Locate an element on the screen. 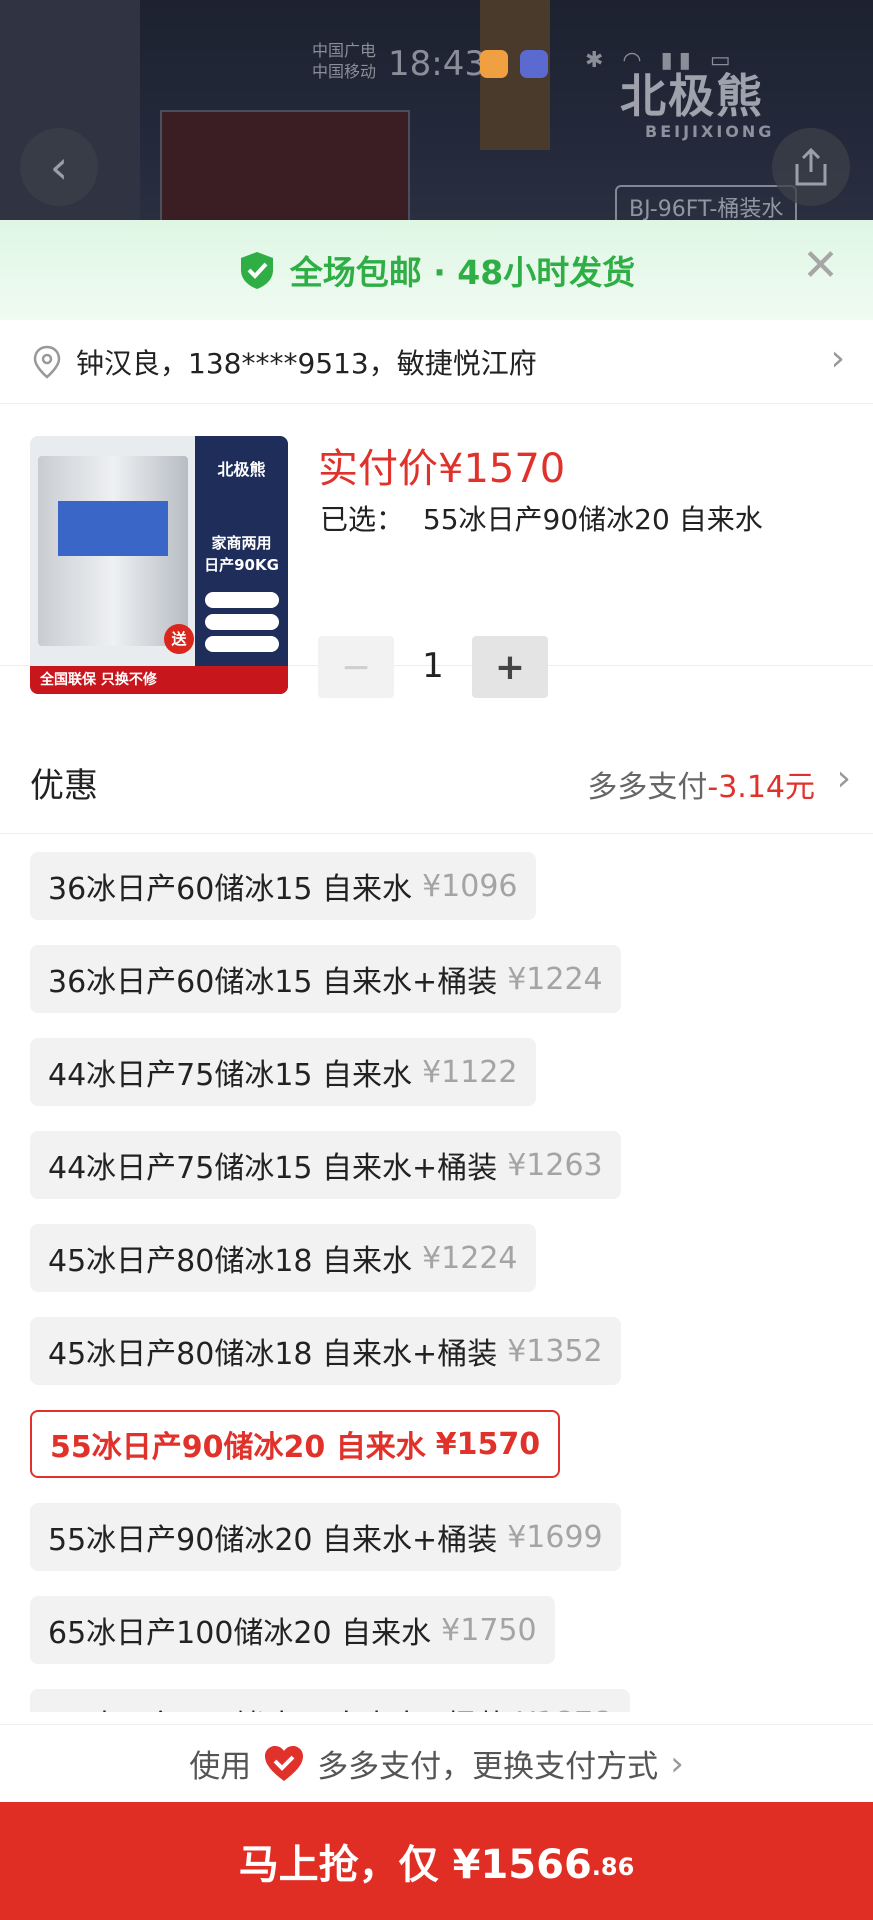 This screenshot has width=873, height=1920. sku-option-price: ¥1750 is located at coordinates (489, 1630).